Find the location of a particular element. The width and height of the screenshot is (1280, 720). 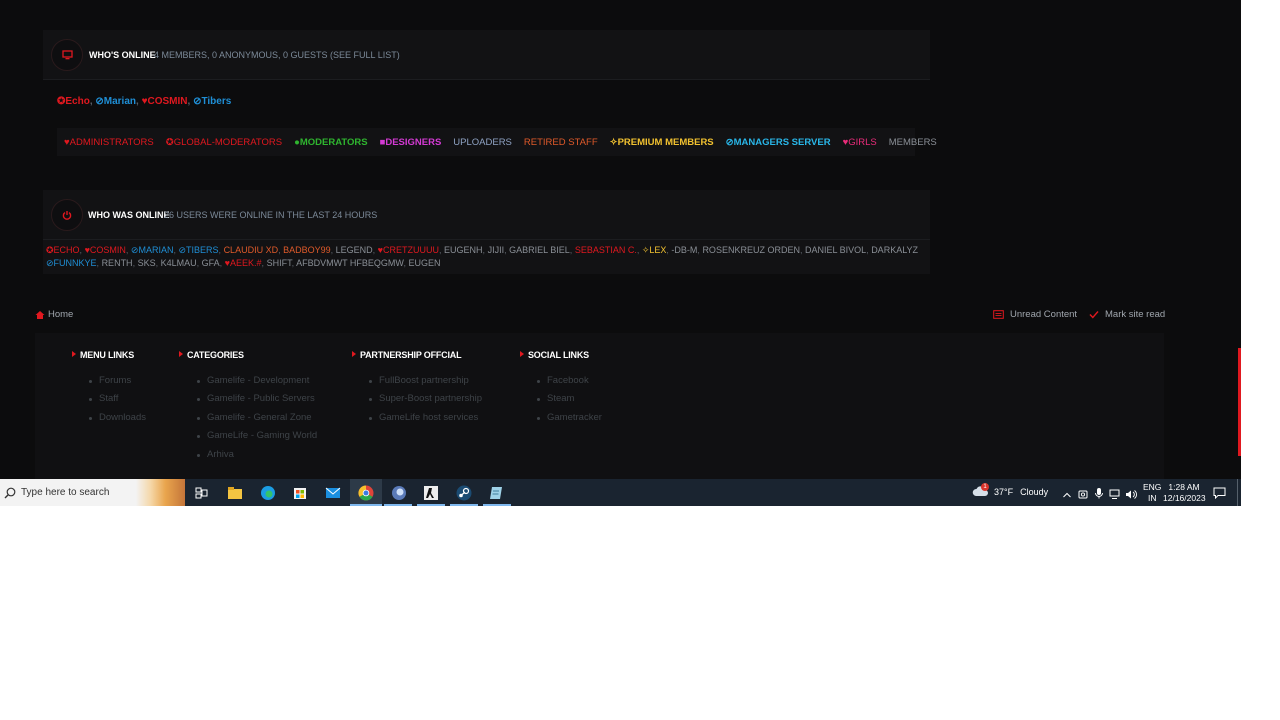

member-group-link: ✪GLOBAL-MODERATORS is located at coordinates (224, 142).